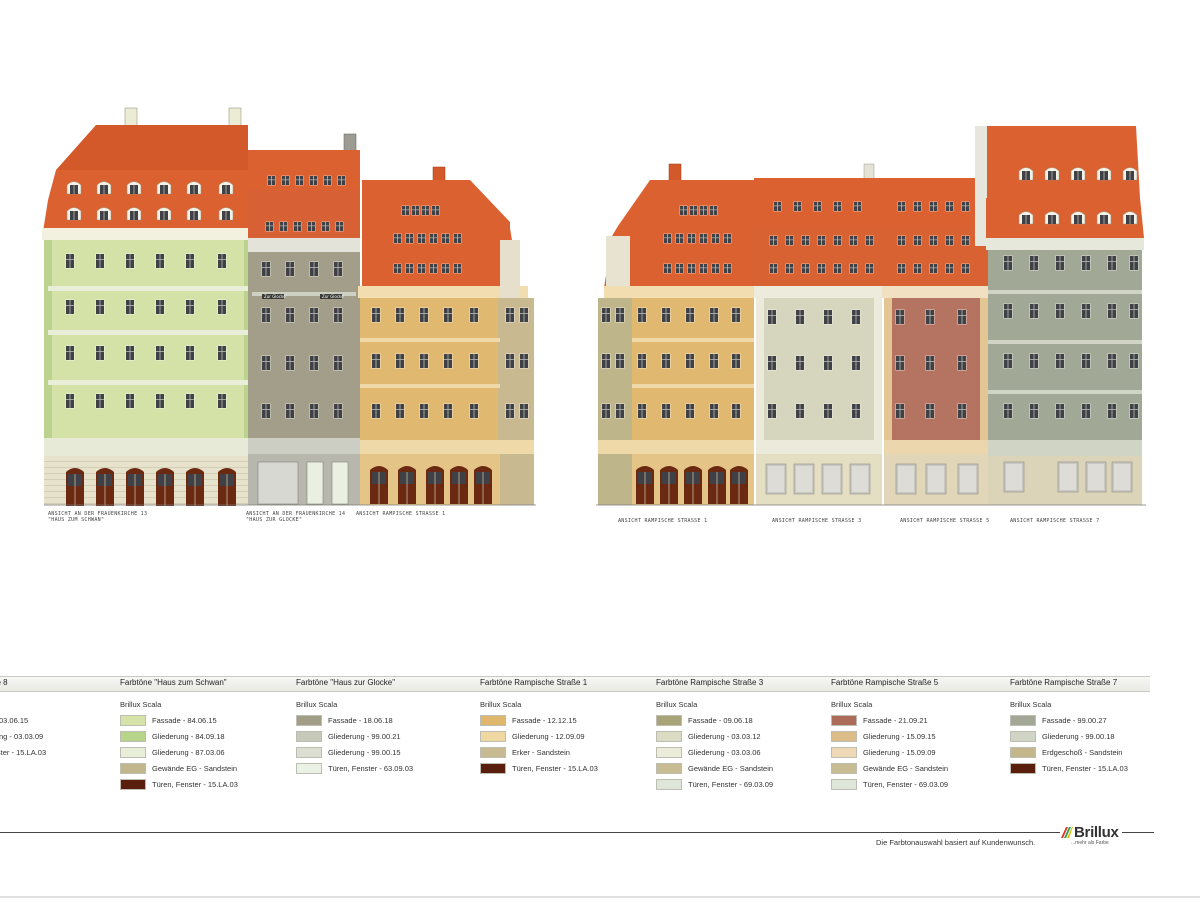  What do you see at coordinates (906, 768) in the screenshot?
I see `palette-item-label: Gewände EG - Sandstein` at bounding box center [906, 768].